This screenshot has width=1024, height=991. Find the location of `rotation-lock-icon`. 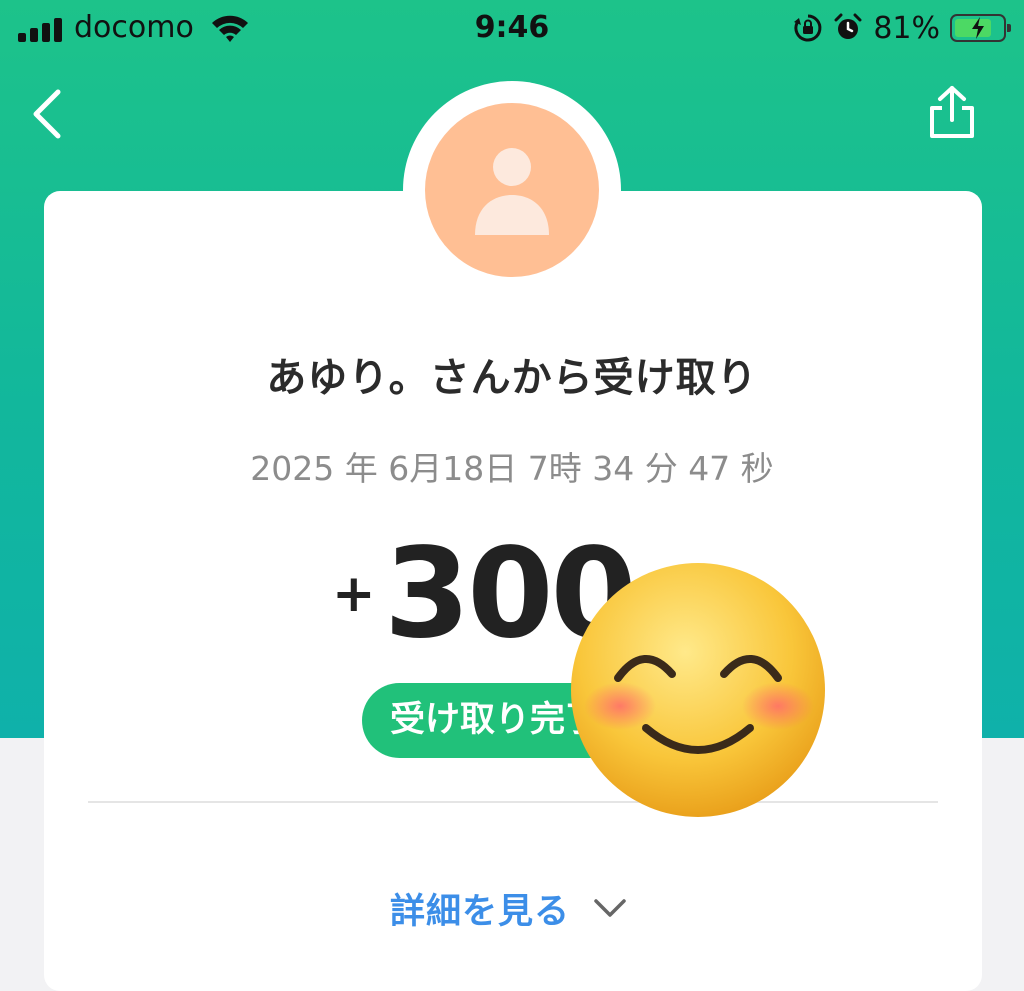

rotation-lock-icon is located at coordinates (808, 28).